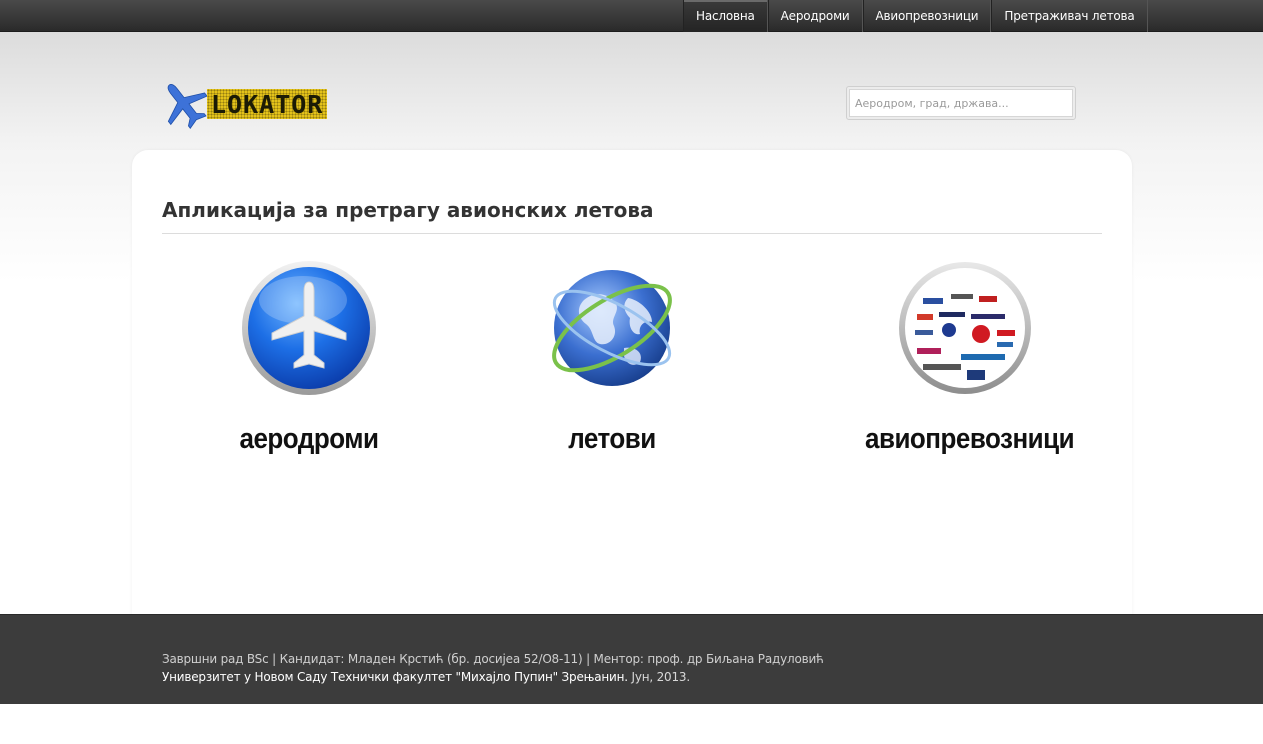  I want to click on feature-flights: летови, so click(612, 357).